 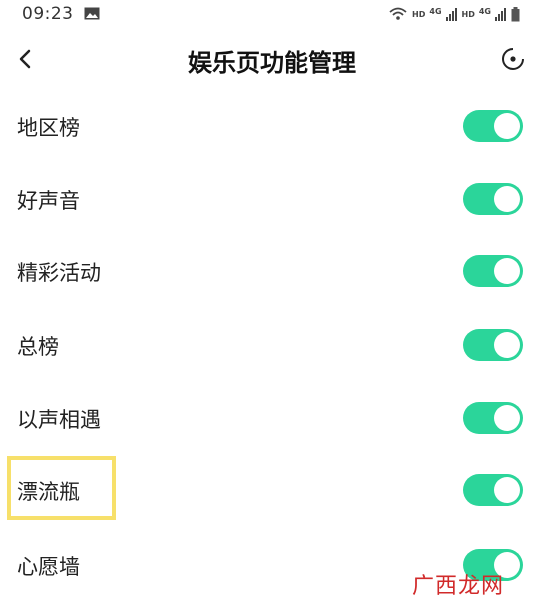 I want to click on image-icon, so click(x=92, y=13).